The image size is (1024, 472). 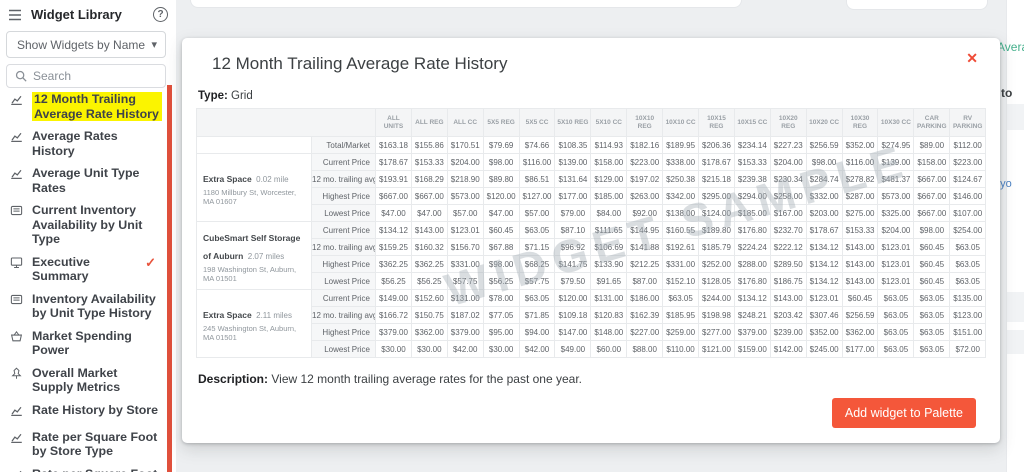 What do you see at coordinates (860, 196) in the screenshot?
I see `value-cell: $287.00` at bounding box center [860, 196].